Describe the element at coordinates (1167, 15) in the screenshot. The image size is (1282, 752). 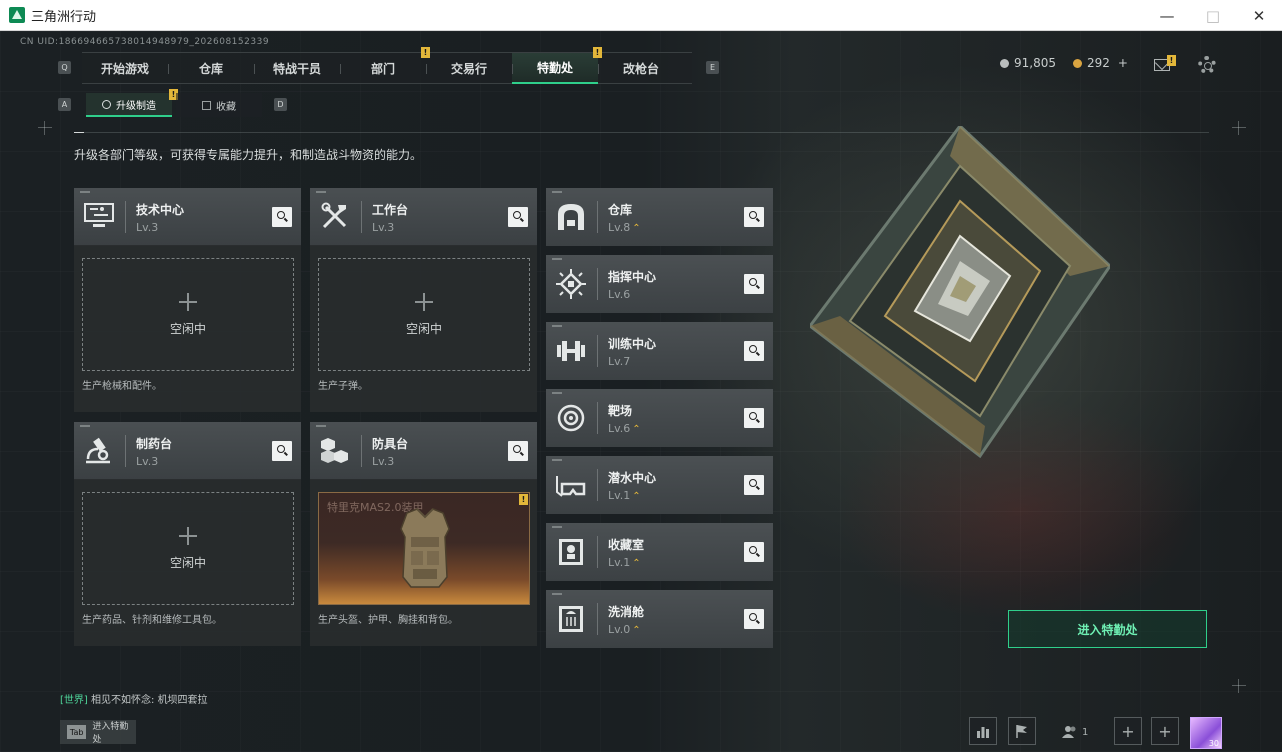
I see `minimize-button: —` at that location.